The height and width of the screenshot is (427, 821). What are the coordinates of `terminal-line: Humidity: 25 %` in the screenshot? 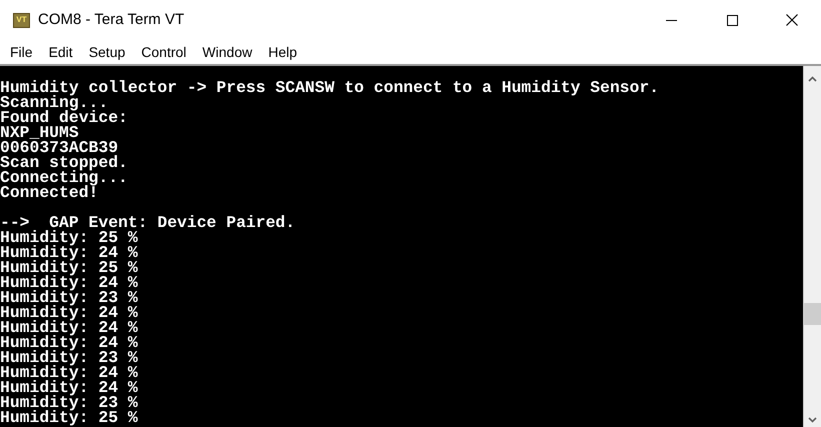 It's located at (69, 237).